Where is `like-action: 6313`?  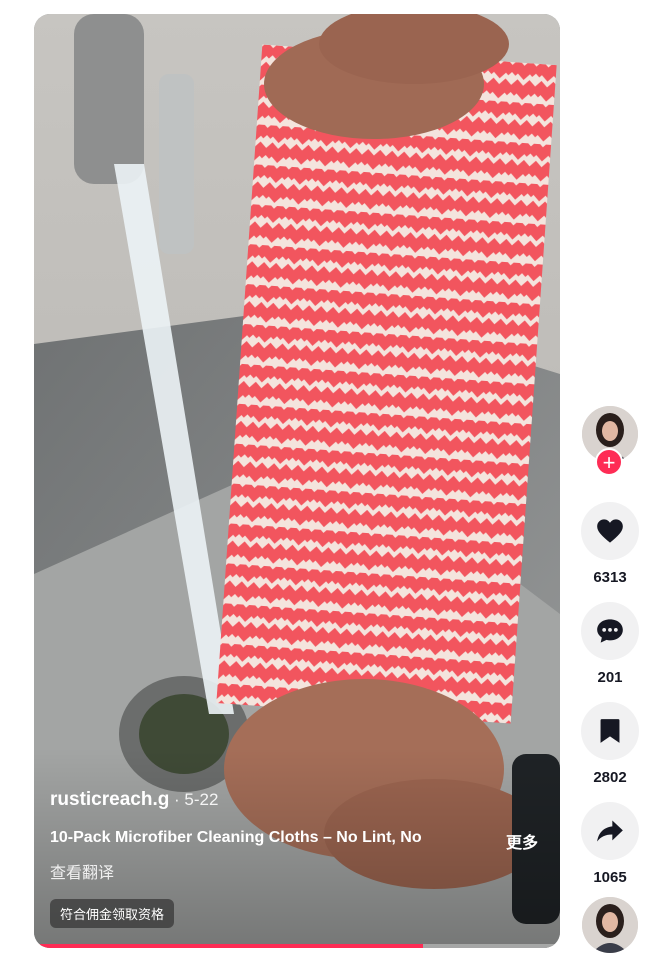
like-action: 6313 is located at coordinates (610, 546).